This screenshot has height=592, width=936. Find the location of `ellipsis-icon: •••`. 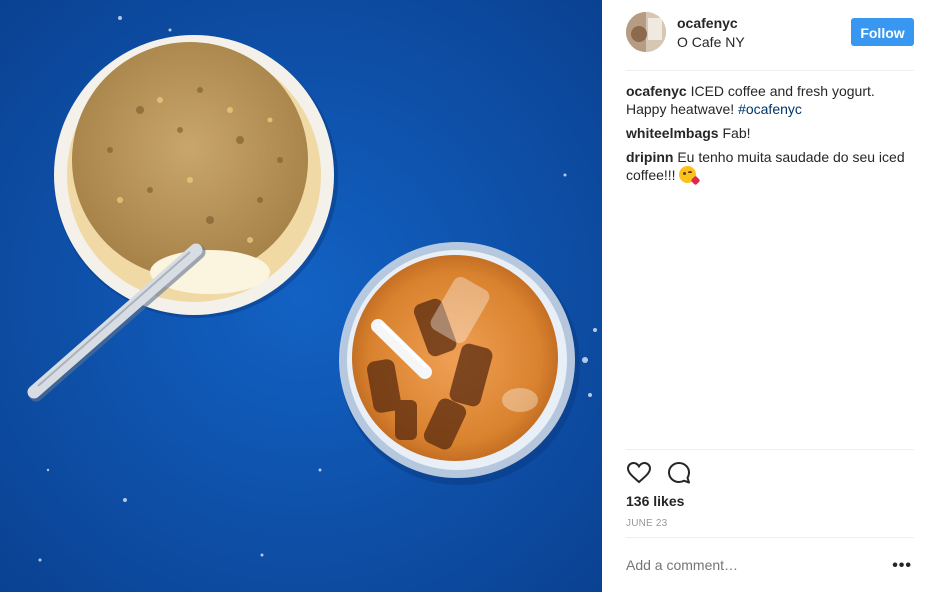

ellipsis-icon: ••• is located at coordinates (902, 566).